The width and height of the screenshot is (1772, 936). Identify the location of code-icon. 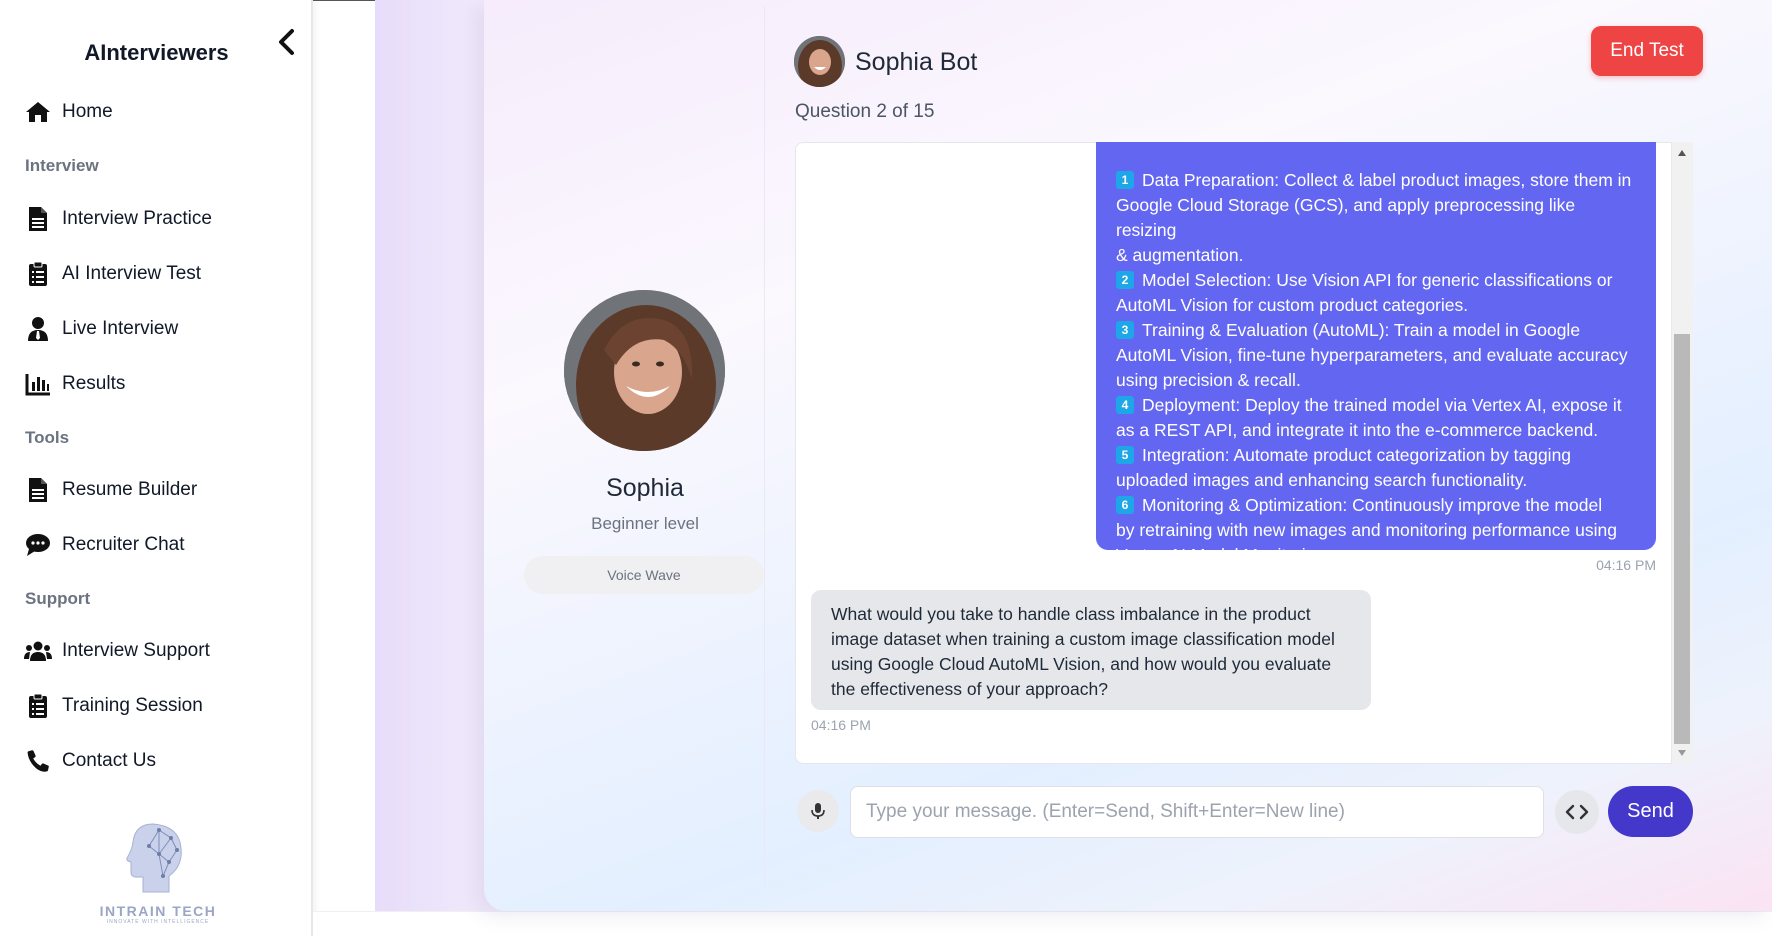
(1577, 812).